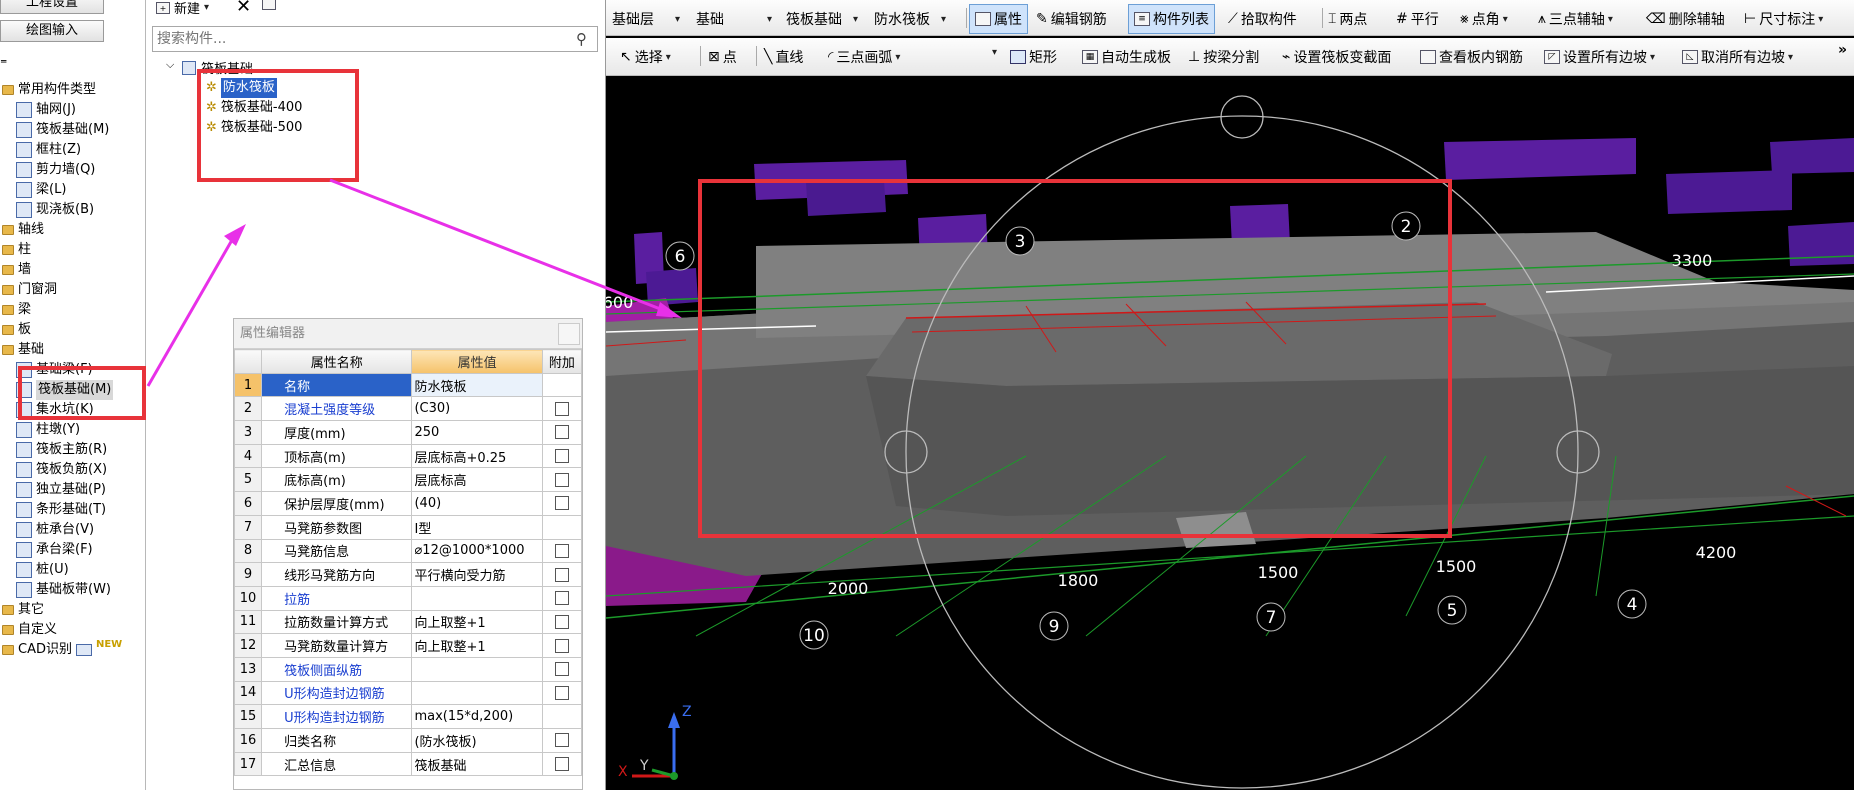 The width and height of the screenshot is (1854, 790). What do you see at coordinates (1126, 57) in the screenshot?
I see `auto-generate-slab-button: ▦ 自动生成板` at bounding box center [1126, 57].